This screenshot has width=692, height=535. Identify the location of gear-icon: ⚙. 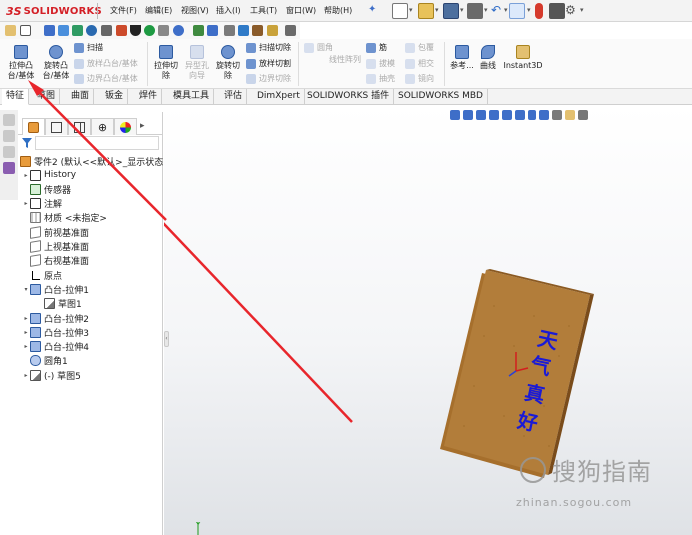
(573, 11).